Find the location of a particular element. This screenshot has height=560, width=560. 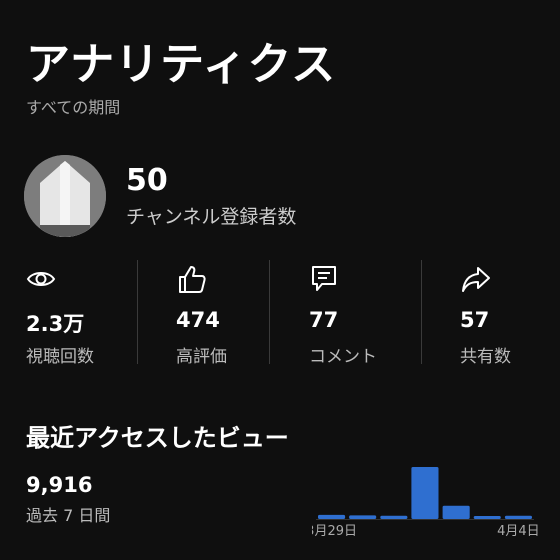

recent-views-period: 過去 7 日間 is located at coordinates (68, 515).